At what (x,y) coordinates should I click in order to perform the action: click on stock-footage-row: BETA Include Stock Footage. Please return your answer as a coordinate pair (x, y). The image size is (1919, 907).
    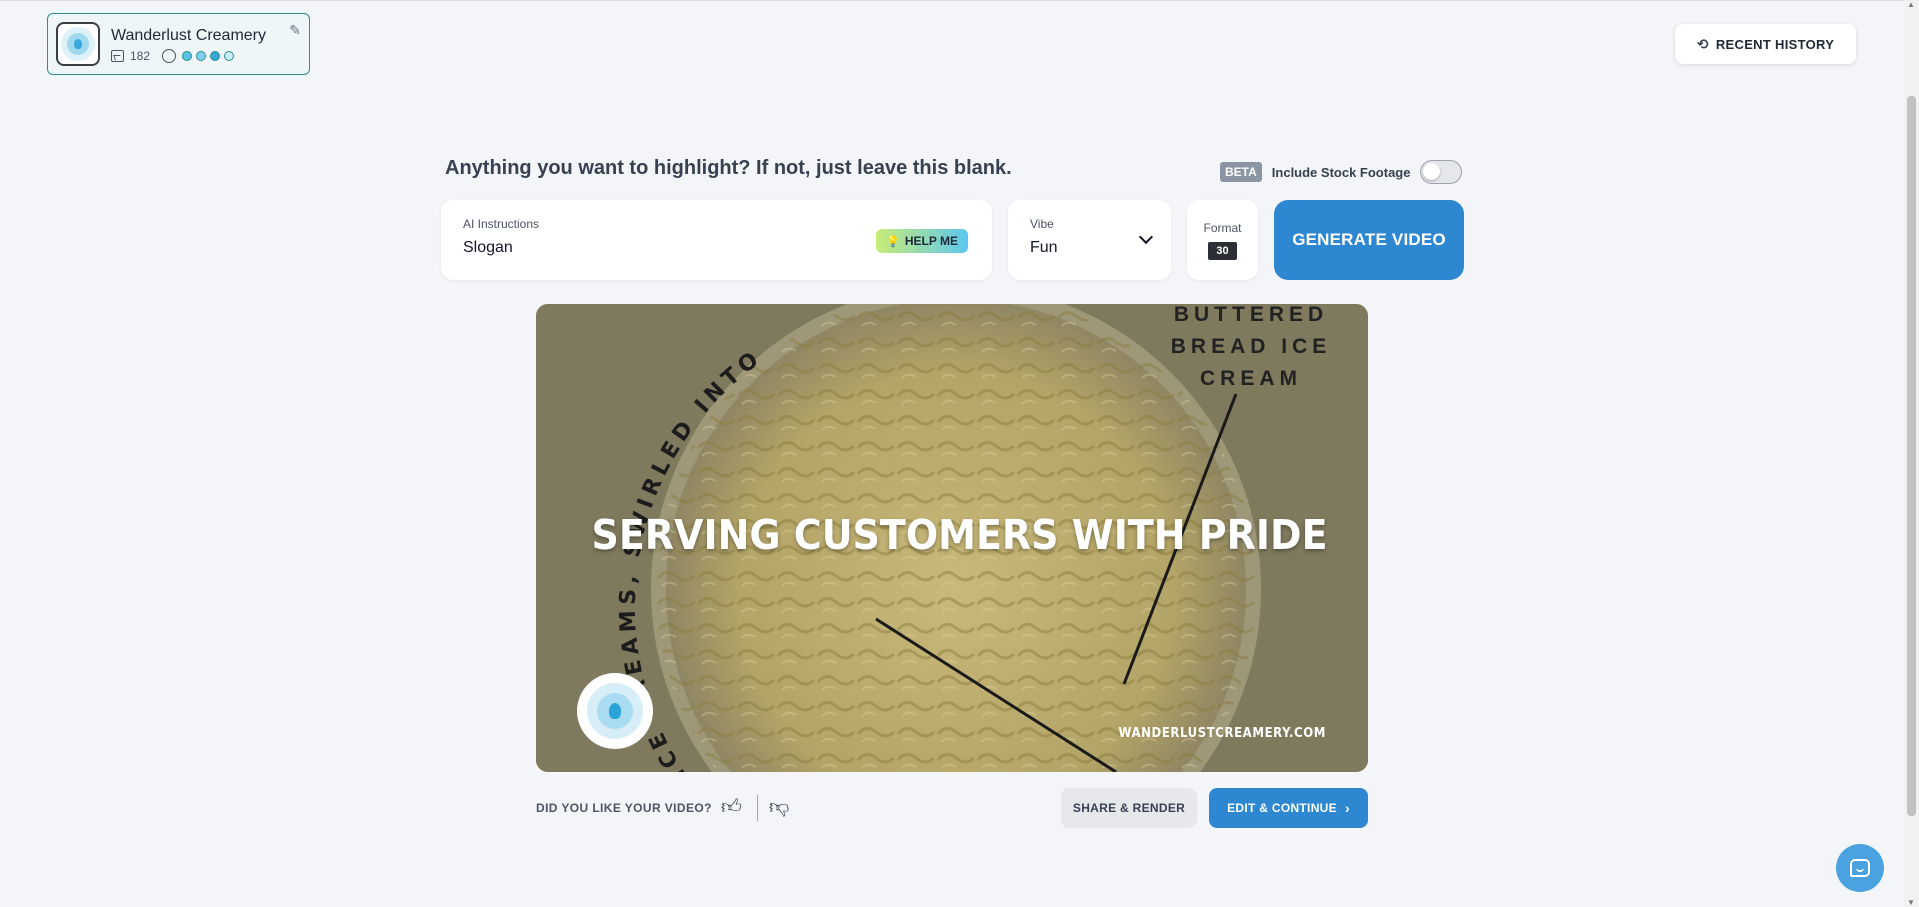
    Looking at the image, I should click on (1341, 172).